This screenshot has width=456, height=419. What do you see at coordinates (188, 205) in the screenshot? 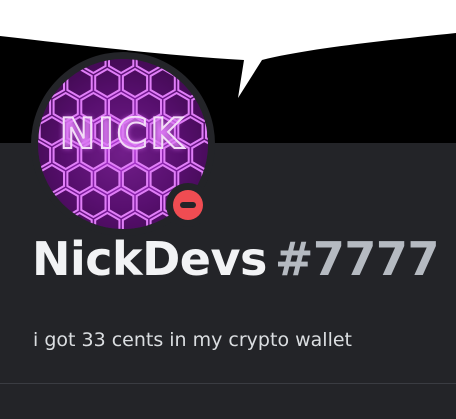
I see `dnd-bar-icon` at bounding box center [188, 205].